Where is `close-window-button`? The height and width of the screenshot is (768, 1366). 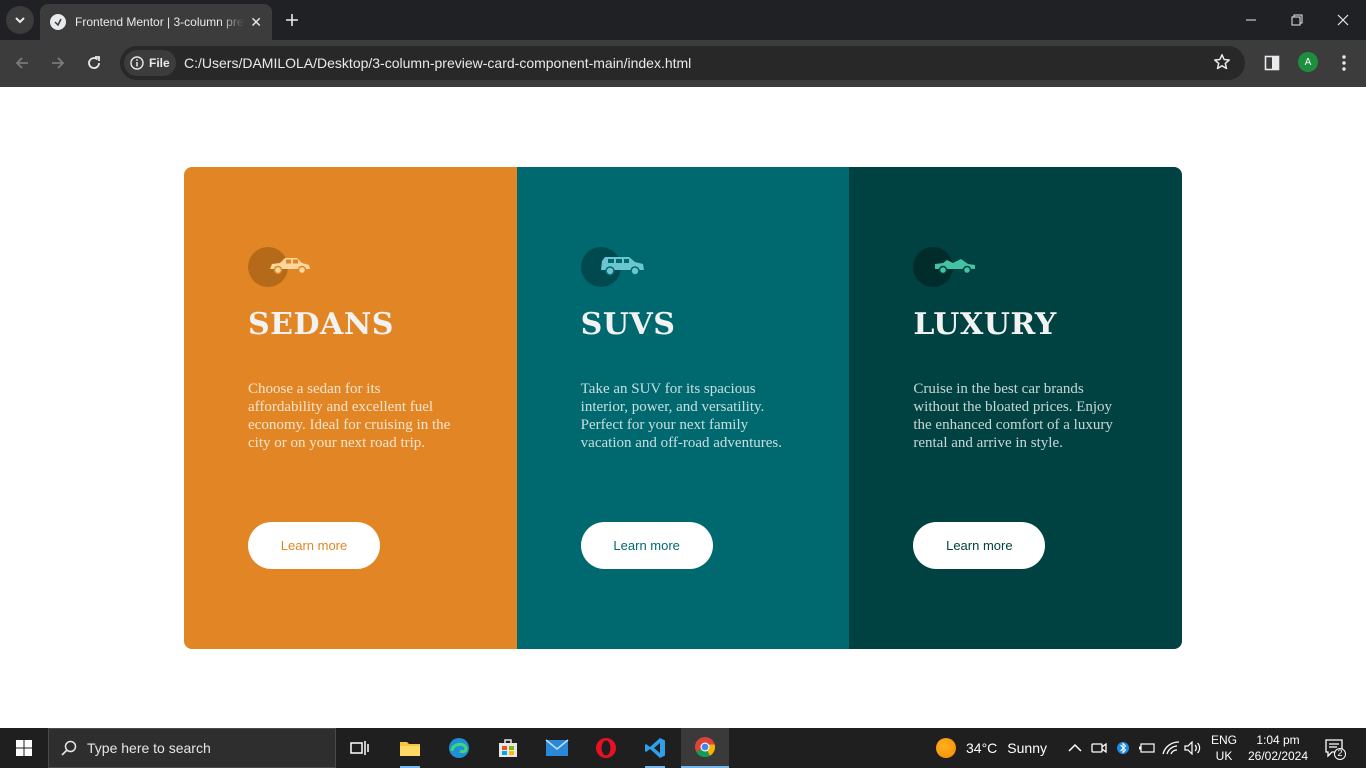
close-window-button is located at coordinates (1343, 20).